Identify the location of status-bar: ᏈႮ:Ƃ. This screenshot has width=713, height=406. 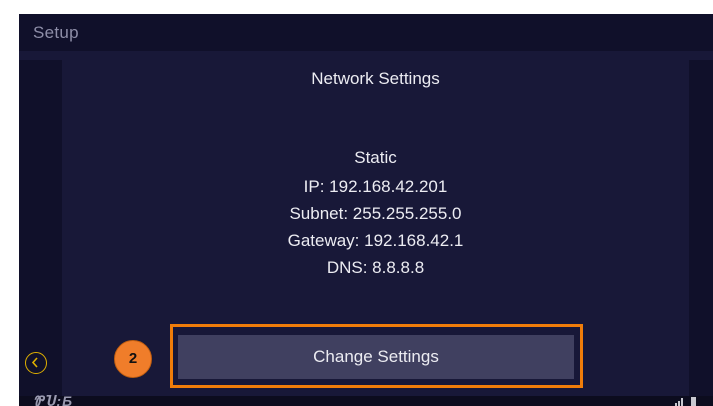
(366, 399).